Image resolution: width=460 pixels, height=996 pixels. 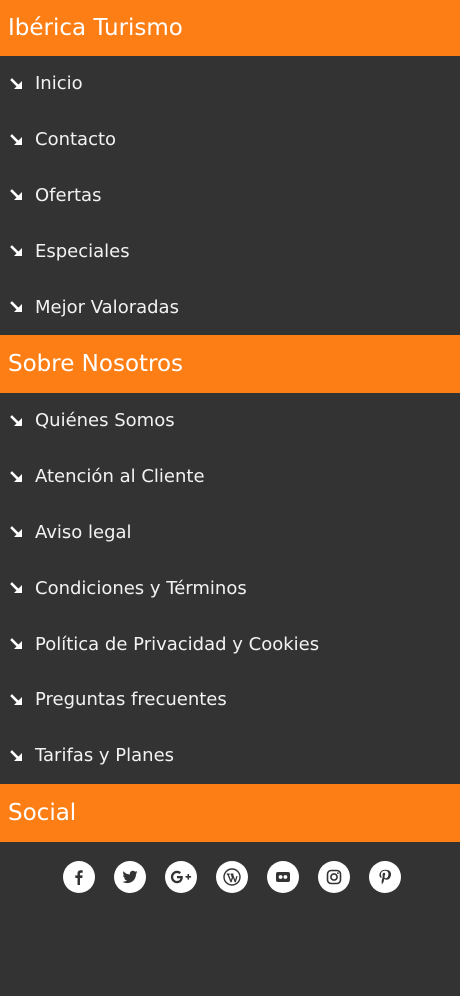 What do you see at coordinates (83, 532) in the screenshot?
I see `menu-item-label: Aviso legal` at bounding box center [83, 532].